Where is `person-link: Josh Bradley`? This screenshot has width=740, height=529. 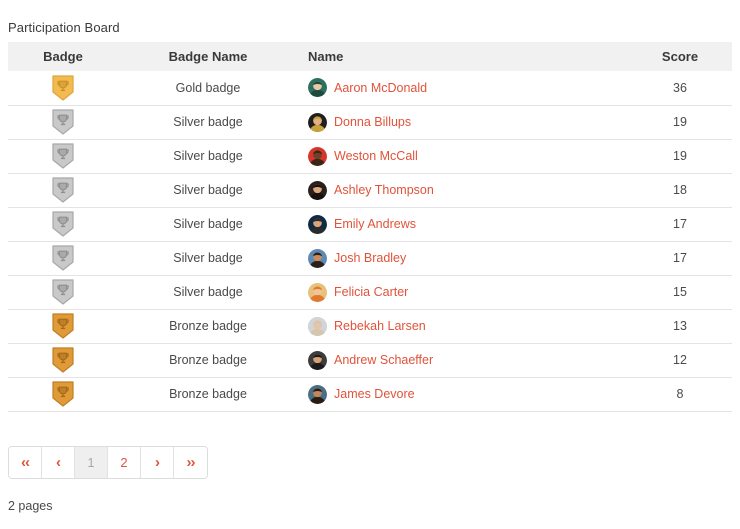
person-link: Josh Bradley is located at coordinates (370, 258).